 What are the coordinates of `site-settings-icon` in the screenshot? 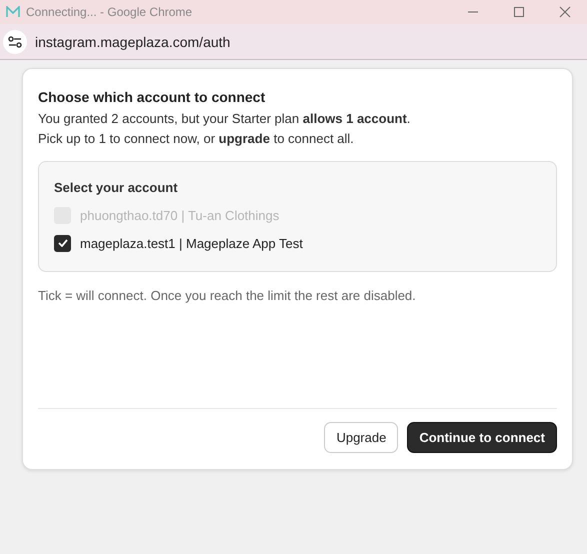 It's located at (15, 42).